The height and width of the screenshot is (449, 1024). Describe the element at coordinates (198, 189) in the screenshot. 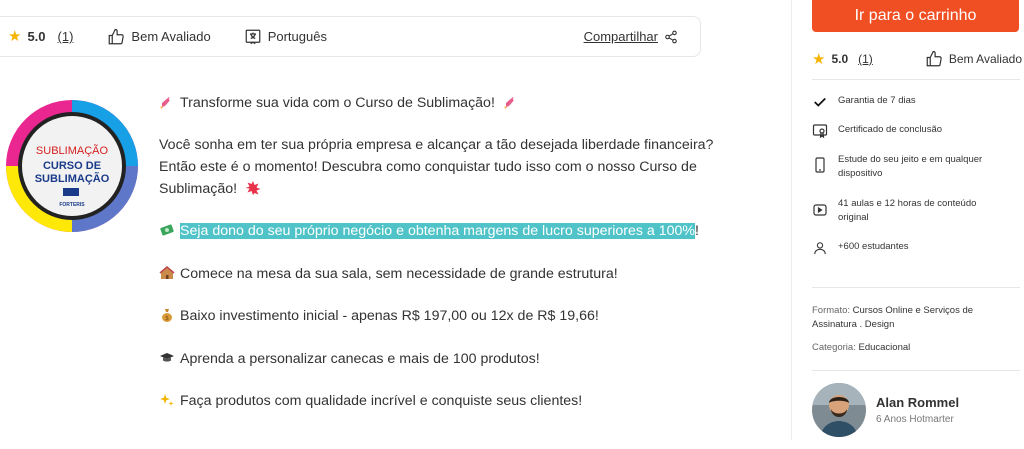

I see `desc-paragraph-line: Sublimação!` at that location.